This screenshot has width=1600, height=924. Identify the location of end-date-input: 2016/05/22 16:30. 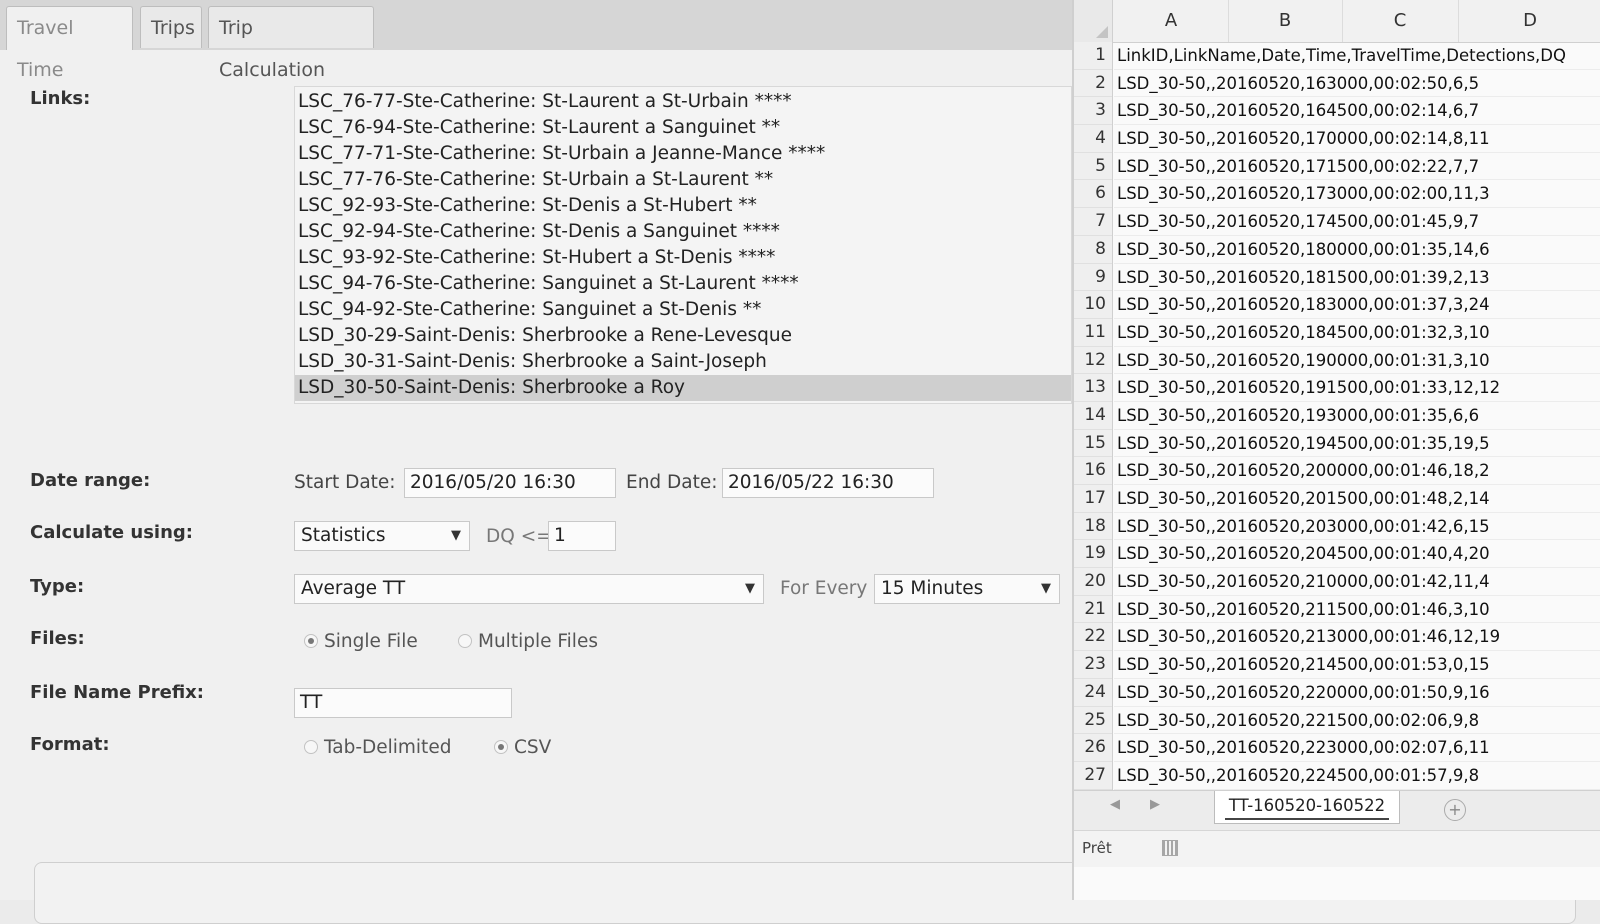
(828, 483).